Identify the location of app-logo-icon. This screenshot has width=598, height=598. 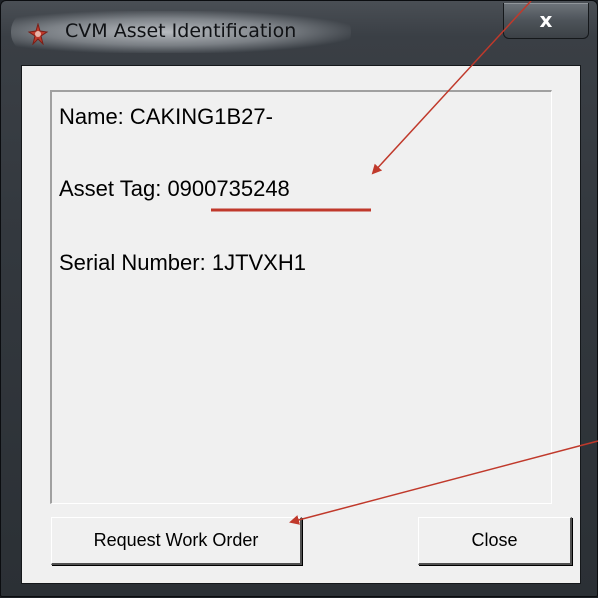
(38, 34).